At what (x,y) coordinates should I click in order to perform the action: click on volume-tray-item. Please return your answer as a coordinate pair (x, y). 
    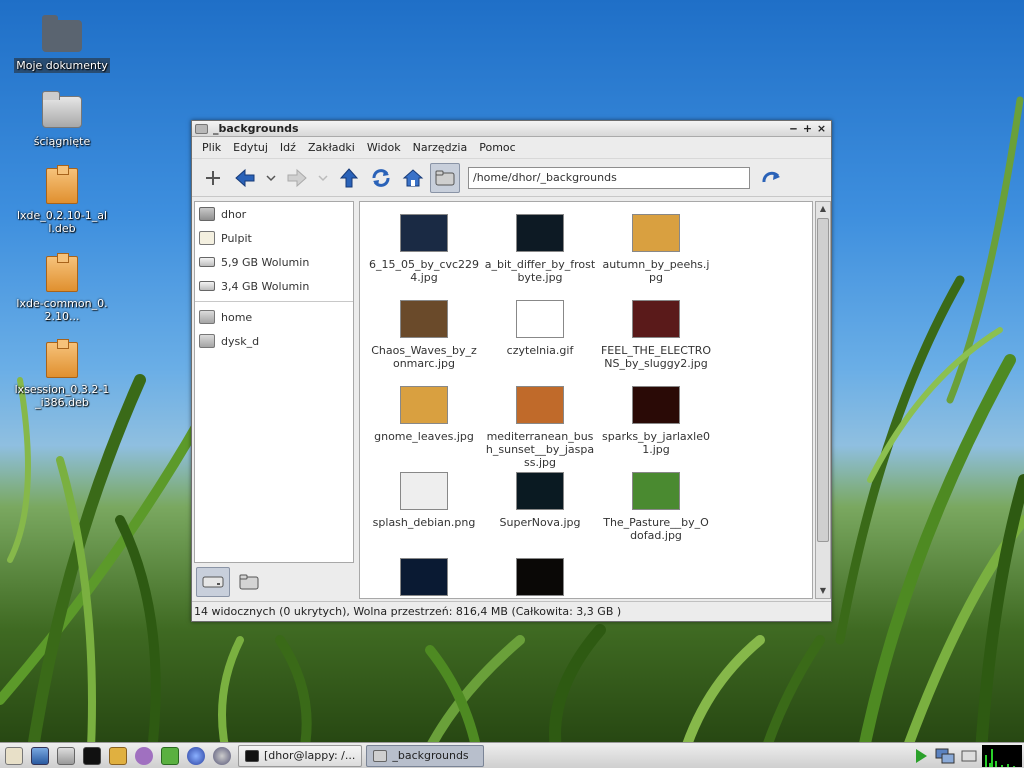
    Looking at the image, I should click on (969, 756).